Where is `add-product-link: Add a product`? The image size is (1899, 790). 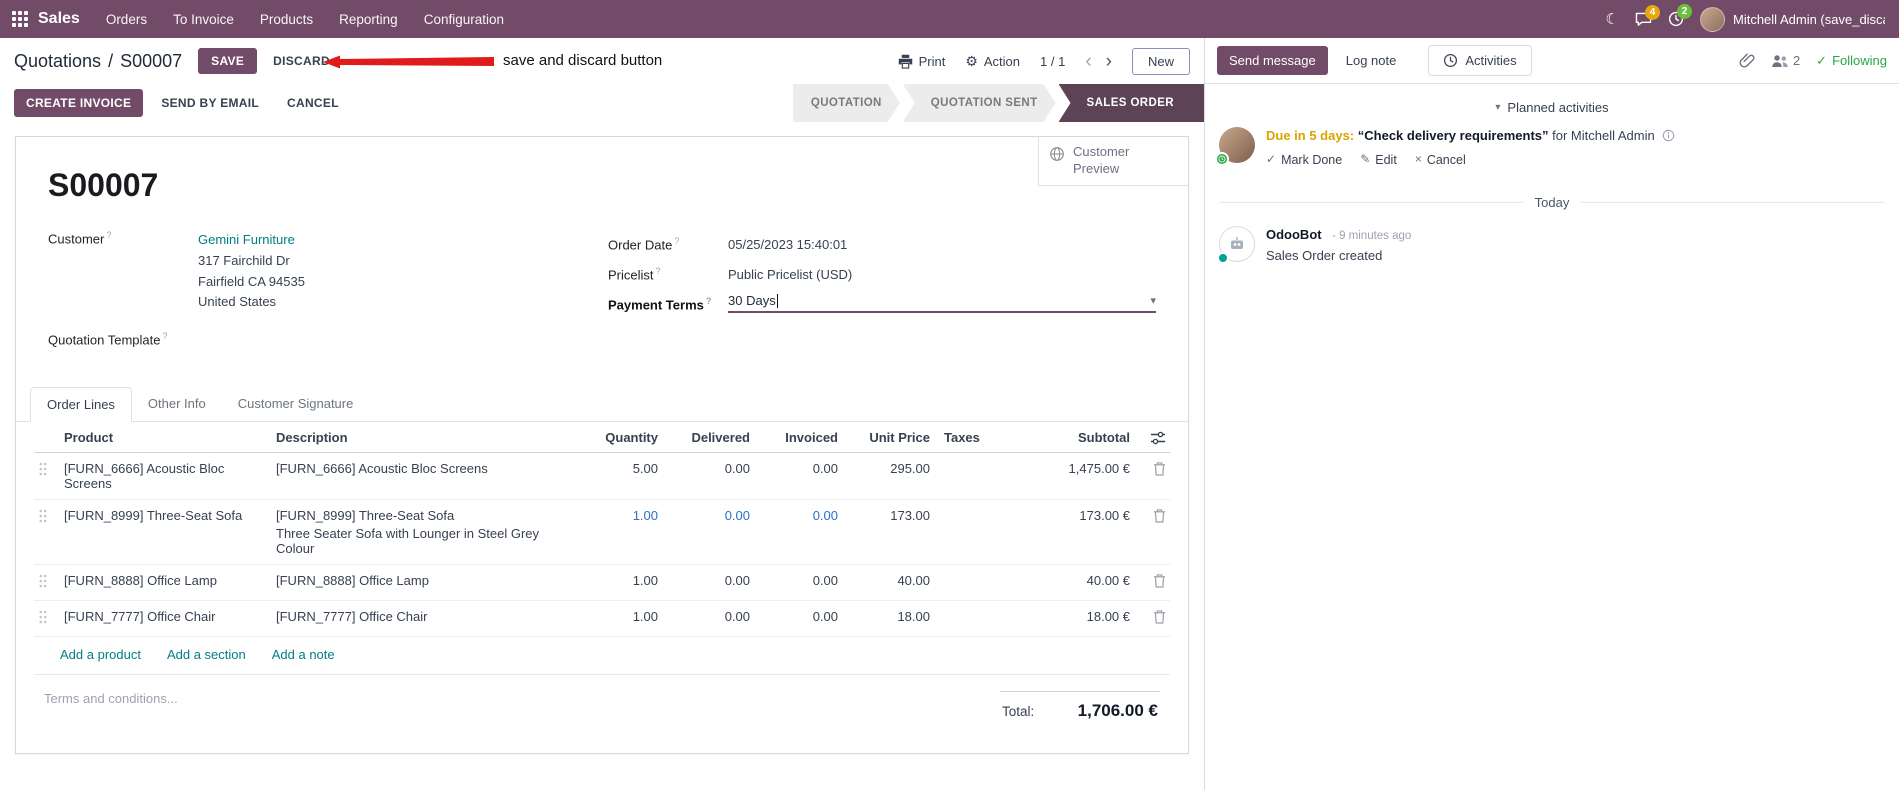
add-product-link: Add a product is located at coordinates (100, 654).